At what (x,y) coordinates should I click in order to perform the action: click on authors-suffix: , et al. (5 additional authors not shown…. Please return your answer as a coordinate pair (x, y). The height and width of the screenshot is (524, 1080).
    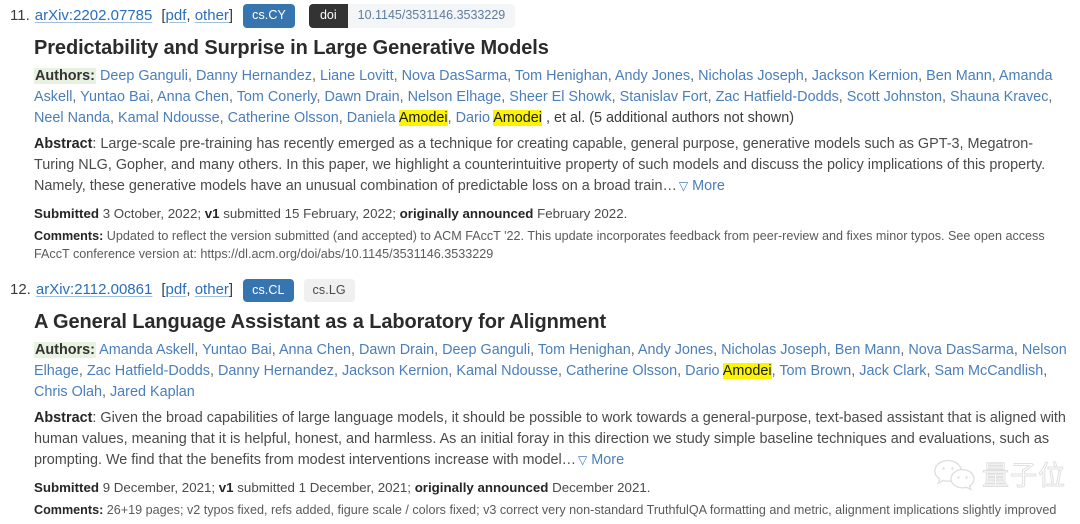
    Looking at the image, I should click on (670, 117).